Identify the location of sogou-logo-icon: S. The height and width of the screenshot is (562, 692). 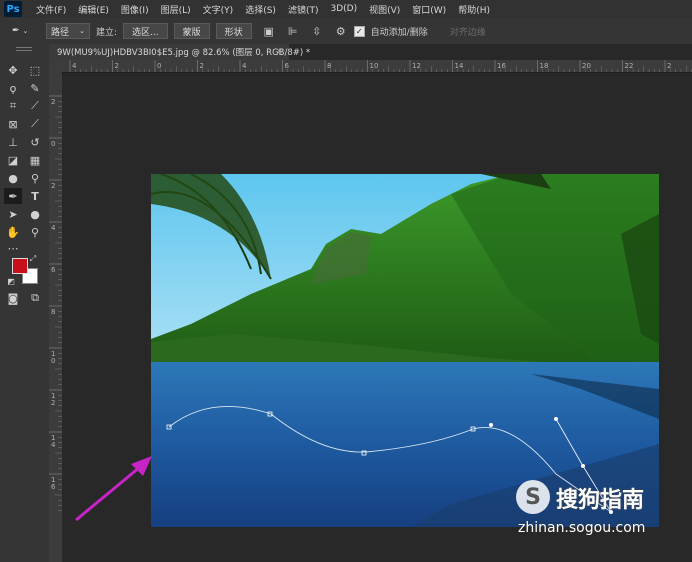
(533, 497).